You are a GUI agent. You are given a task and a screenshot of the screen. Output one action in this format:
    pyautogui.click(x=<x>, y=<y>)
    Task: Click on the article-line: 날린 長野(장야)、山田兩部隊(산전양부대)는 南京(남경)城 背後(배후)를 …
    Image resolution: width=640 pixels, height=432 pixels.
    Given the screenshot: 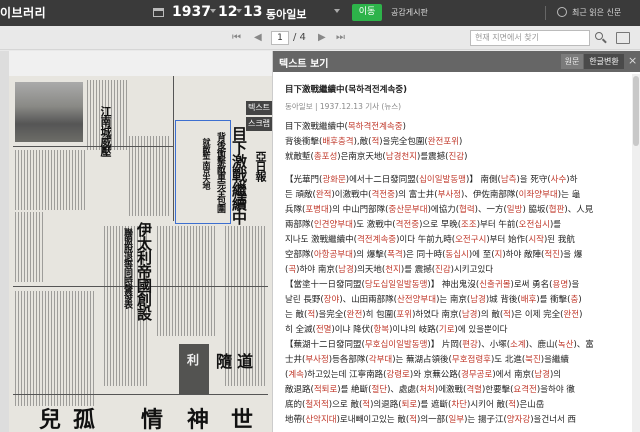 What is the action you would take?
    pyautogui.click(x=433, y=300)
    